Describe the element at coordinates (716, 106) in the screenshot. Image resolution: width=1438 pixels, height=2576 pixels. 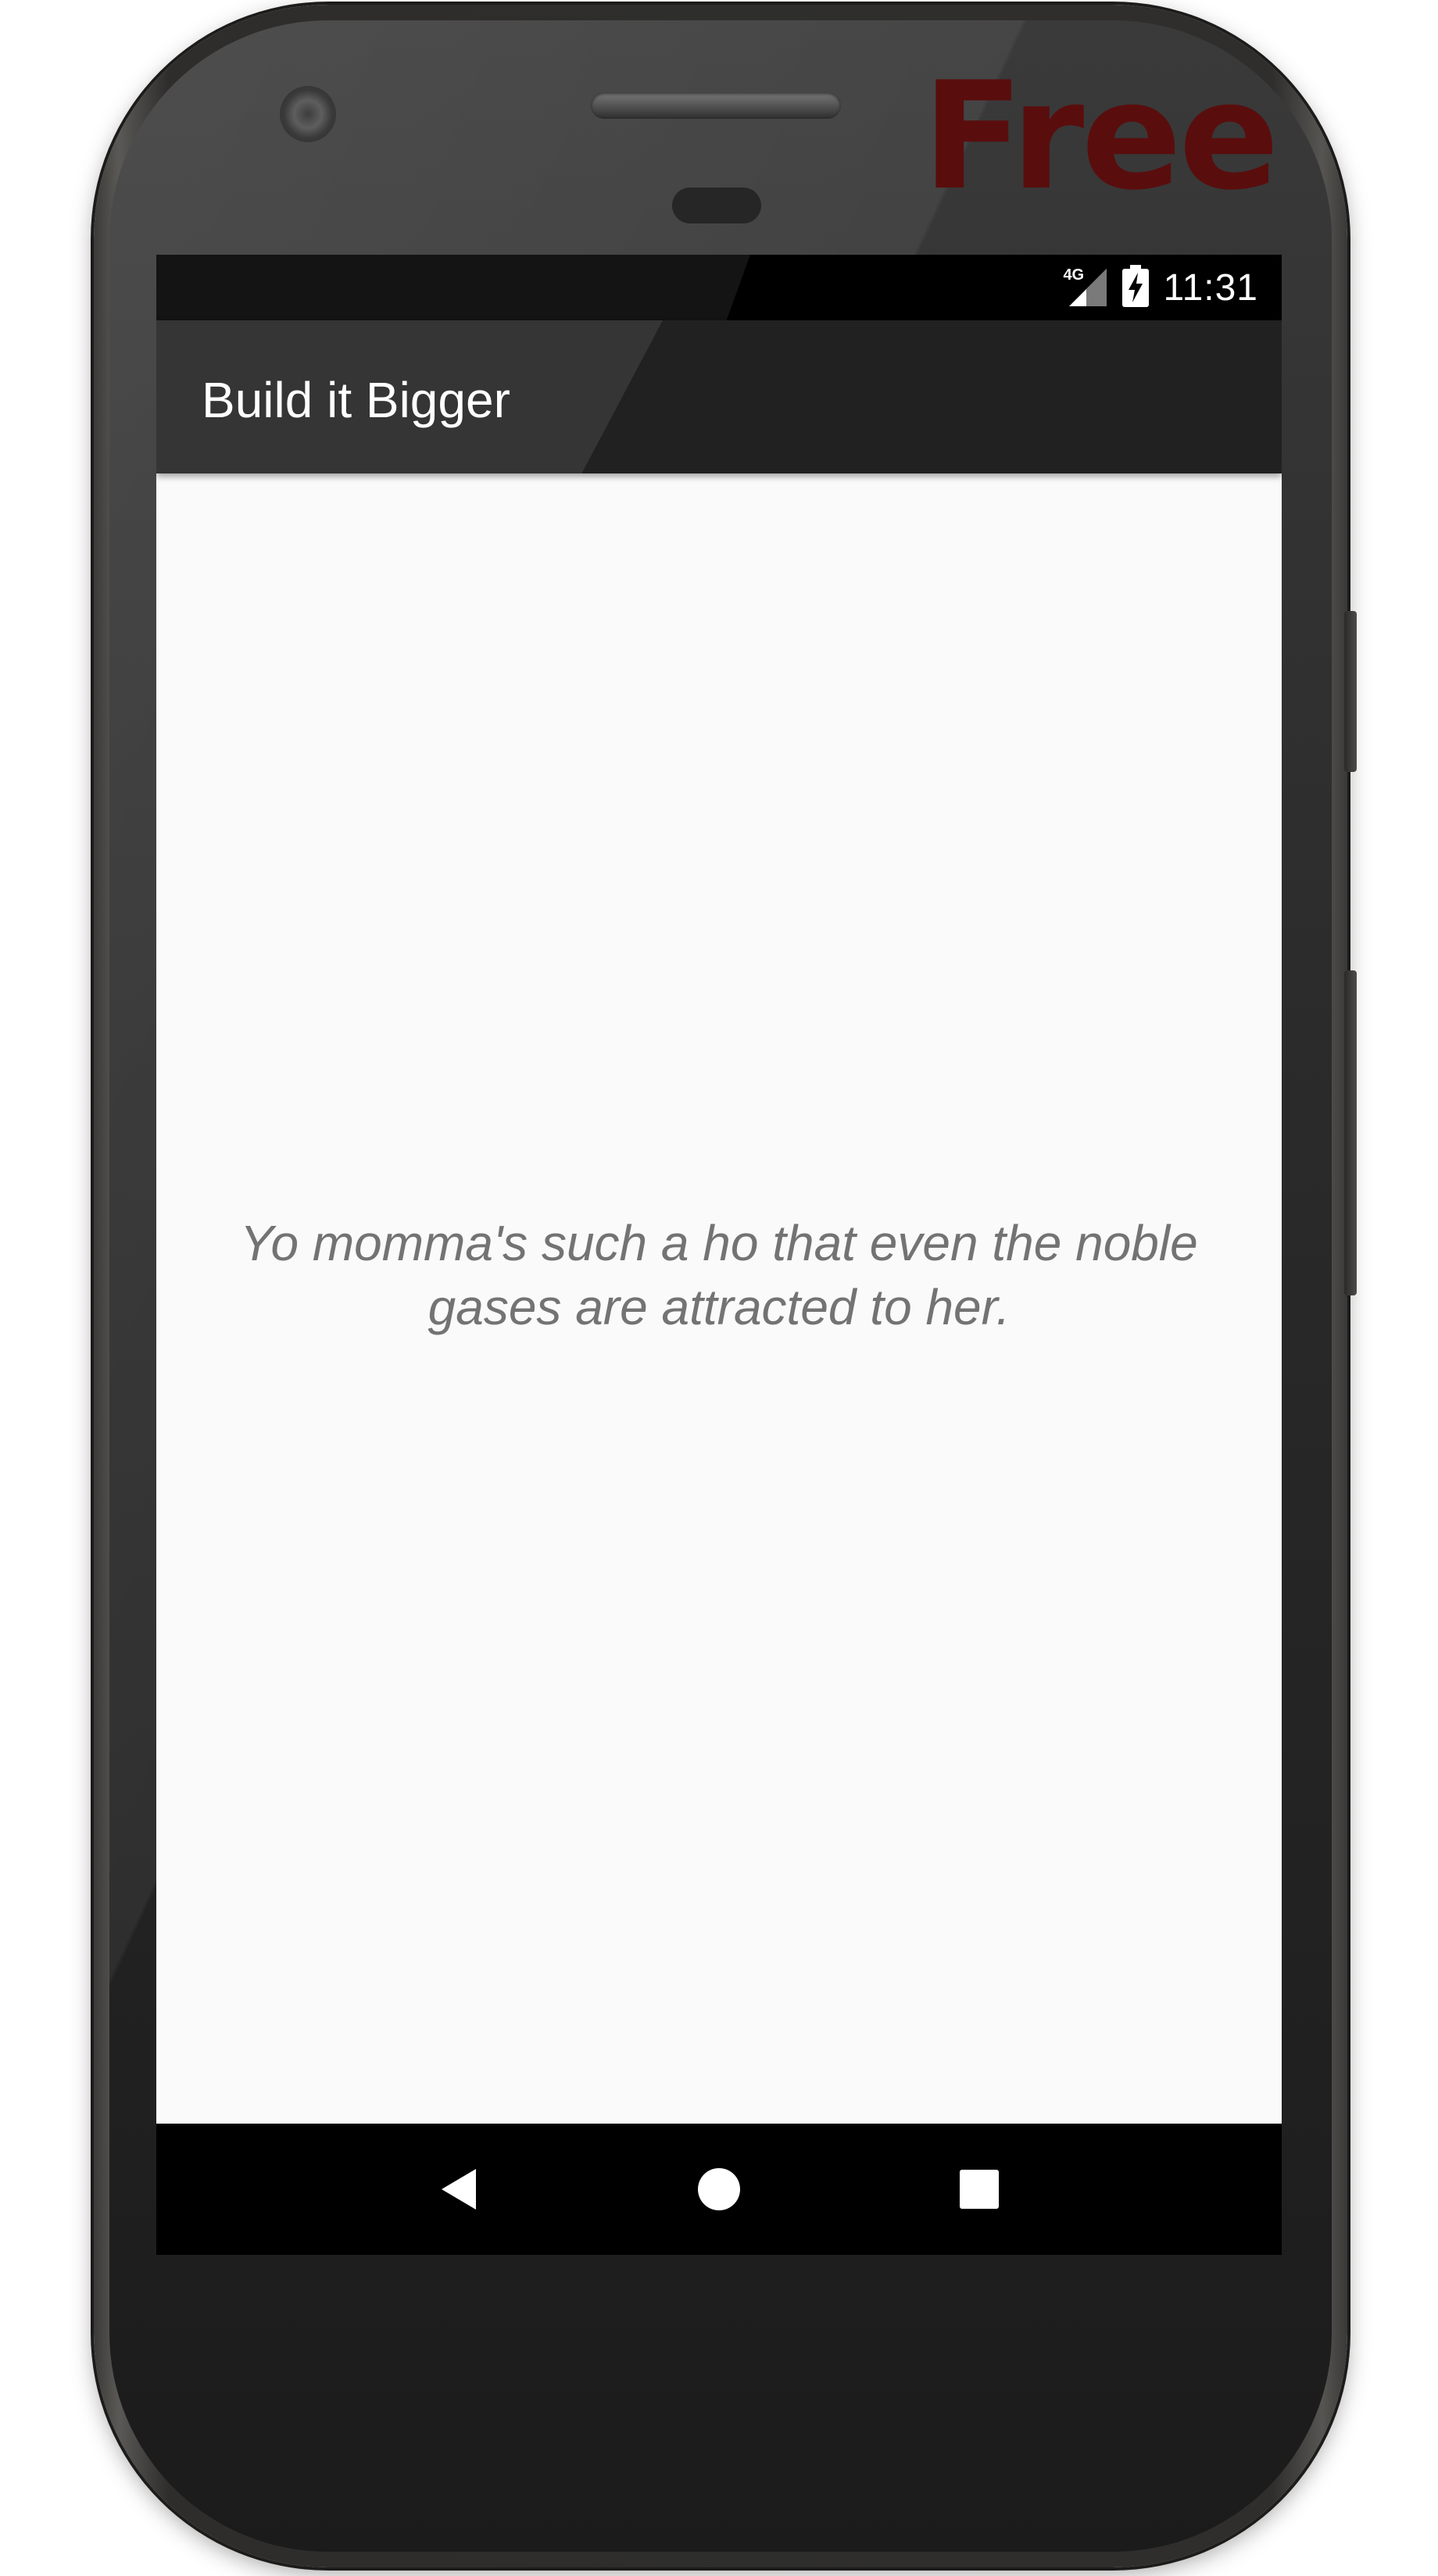
I see `earpiece-speaker` at that location.